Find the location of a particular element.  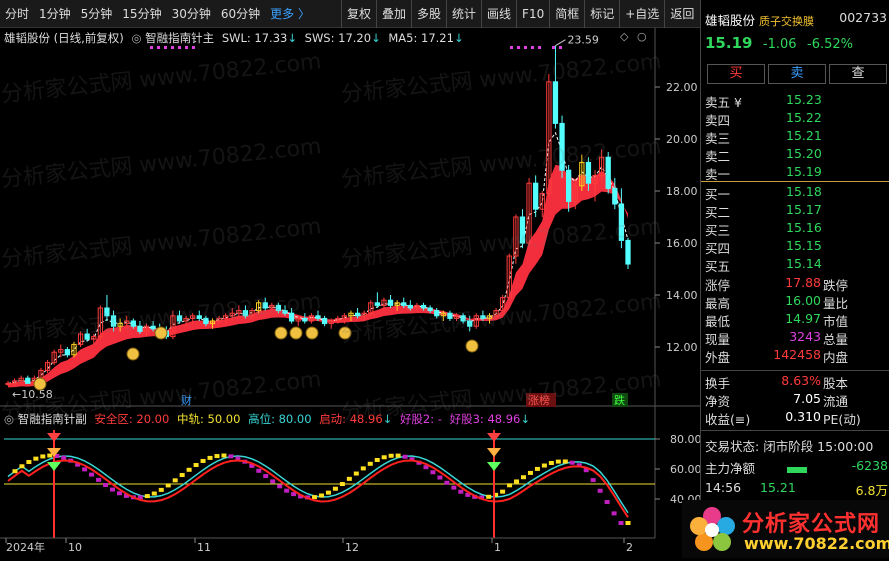

stat-label: 内盘 is located at coordinates (836, 357).